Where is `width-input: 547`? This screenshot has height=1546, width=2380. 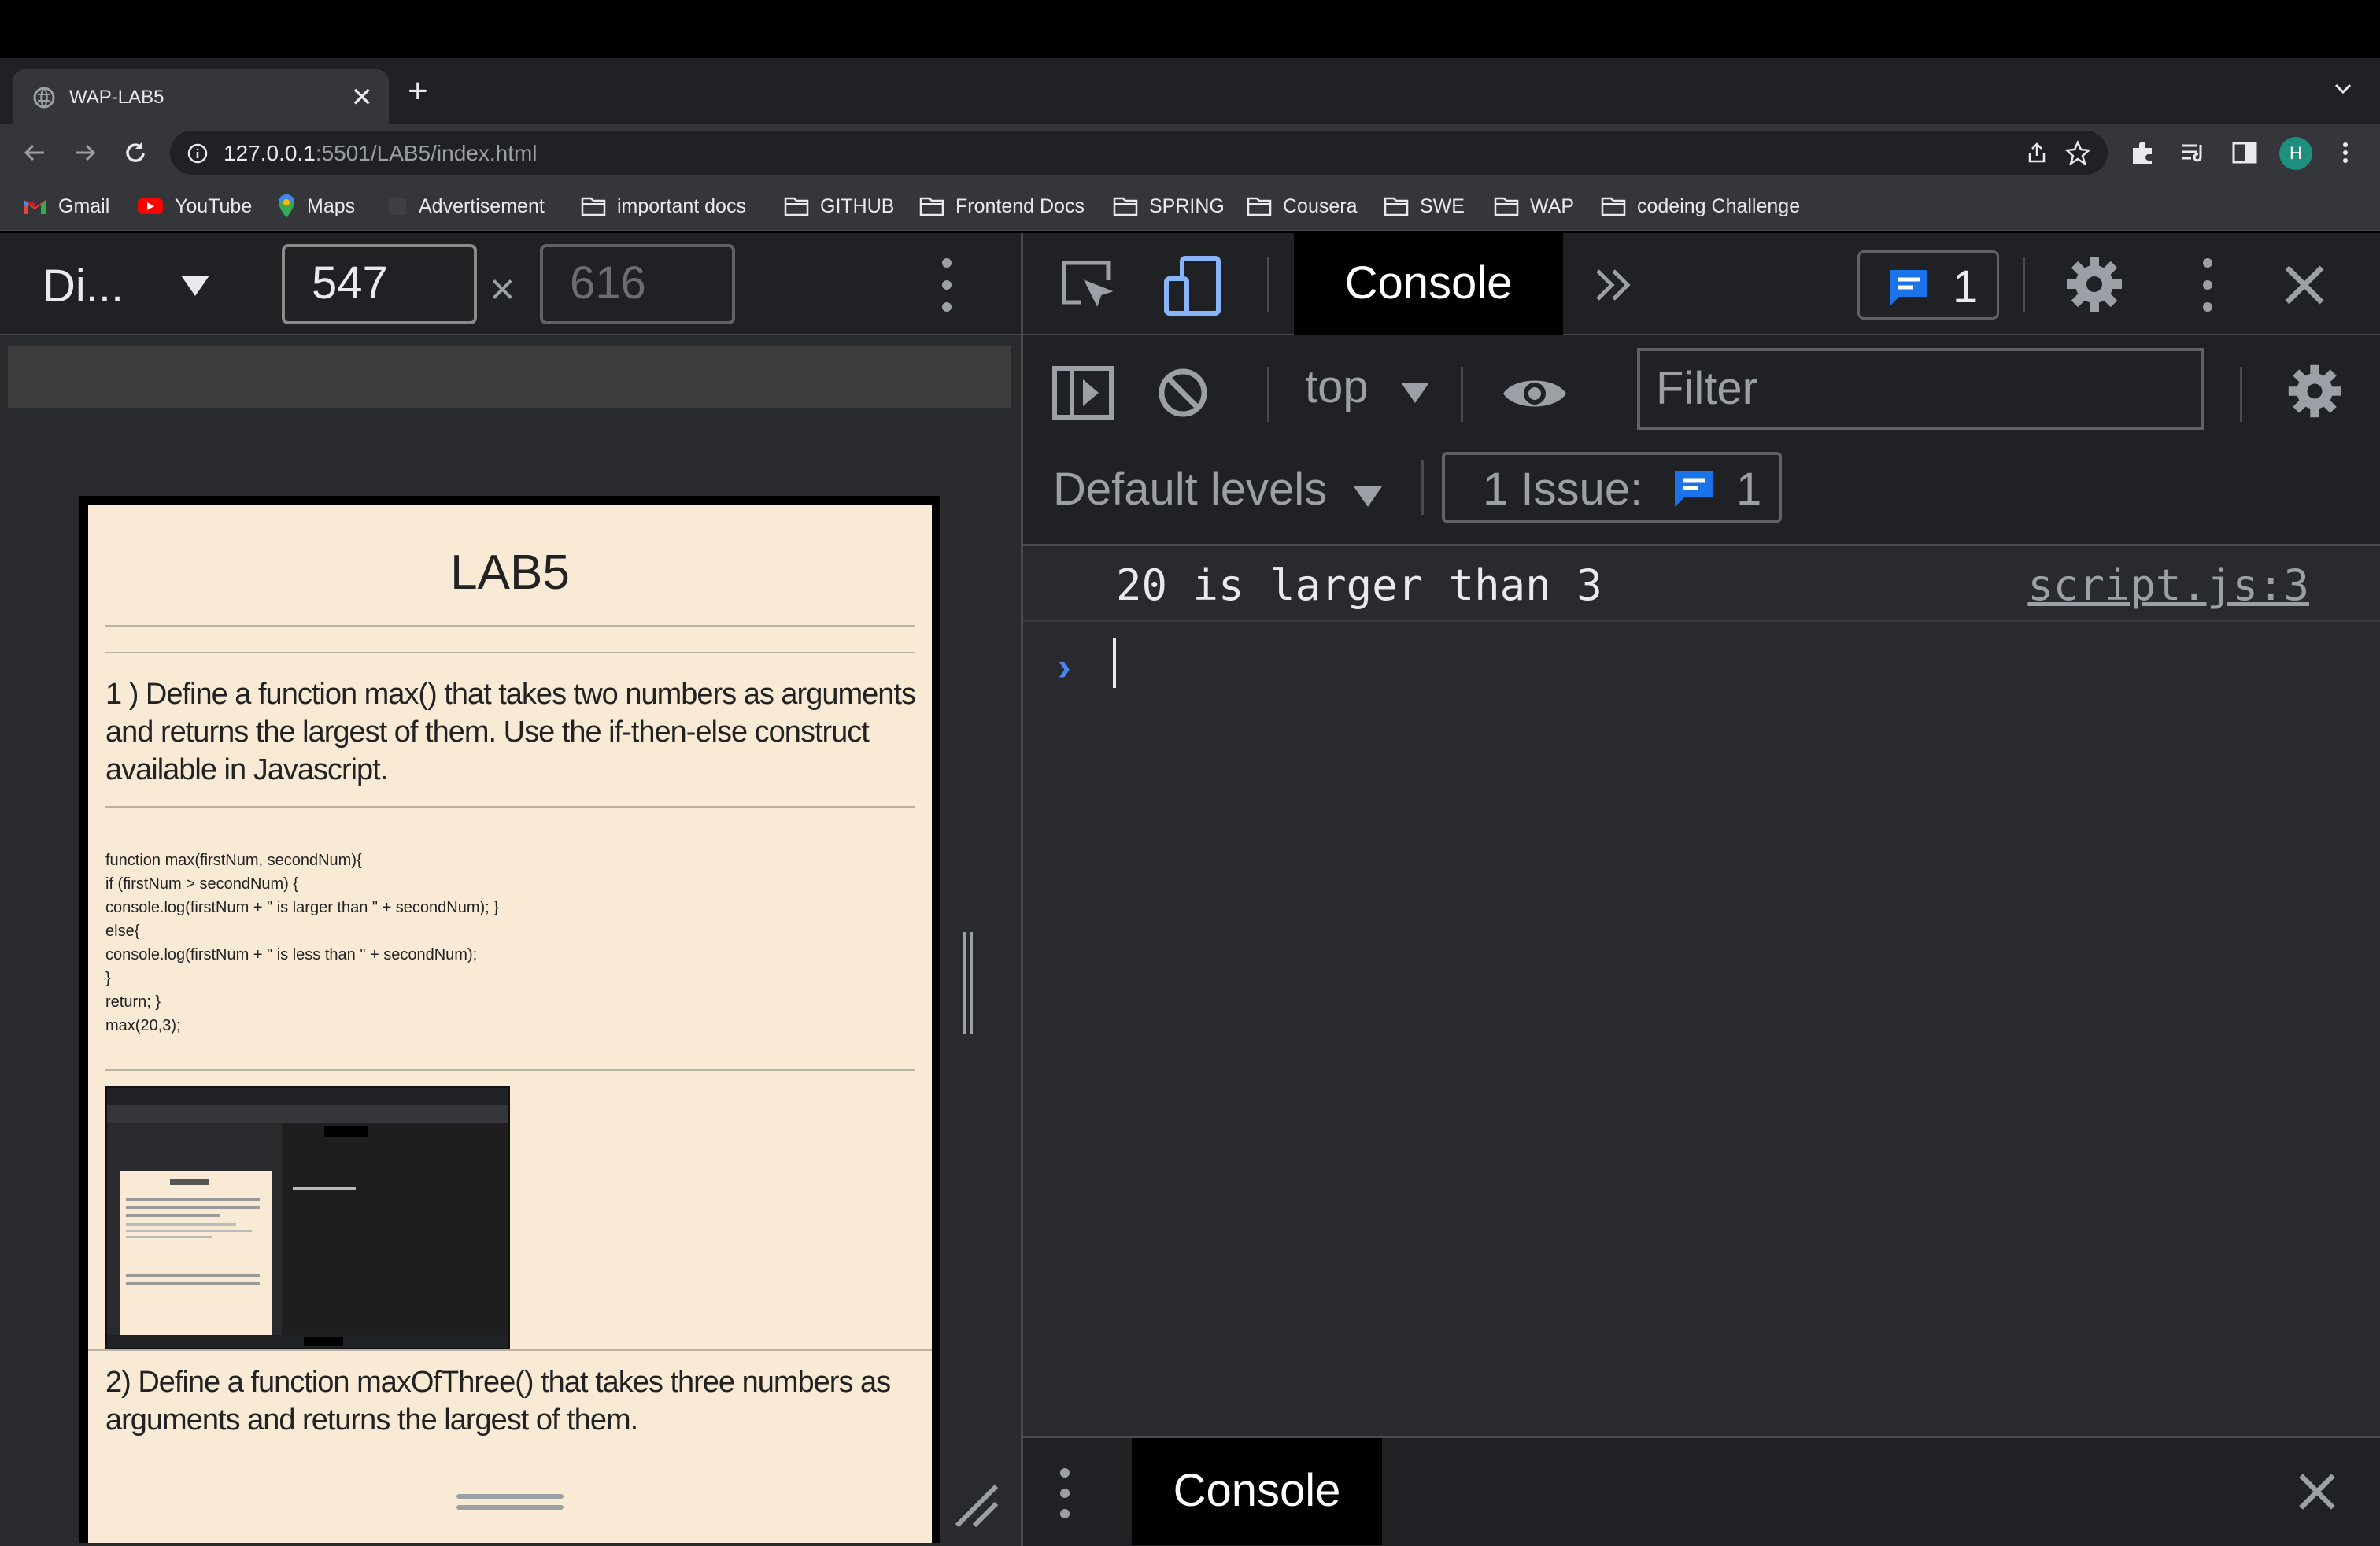 width-input: 547 is located at coordinates (379, 284).